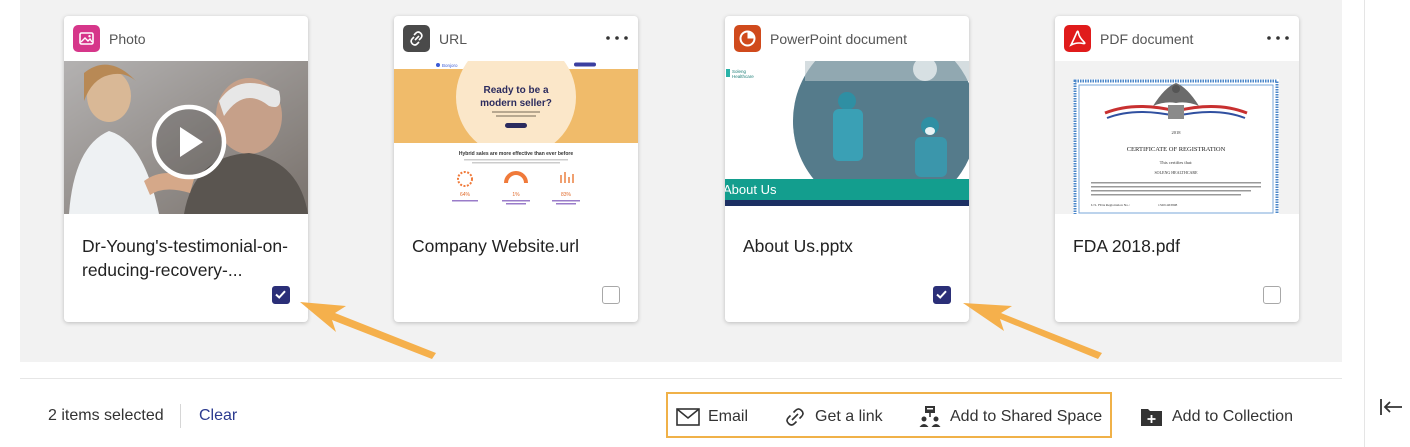  Describe the element at coordinates (1151, 417) in the screenshot. I see `folder-plus-icon` at that location.